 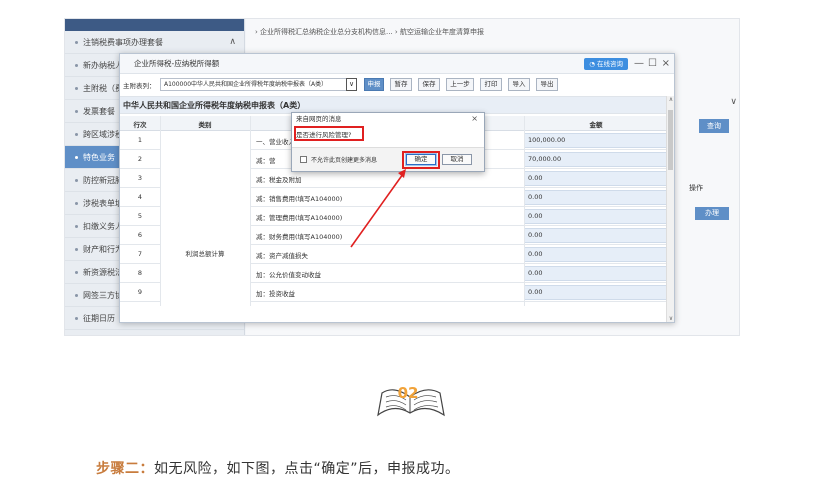 What do you see at coordinates (307, 469) in the screenshot?
I see `step-text: 如无风险，如下图，点击“确定”后，申报成功。` at bounding box center [307, 469].